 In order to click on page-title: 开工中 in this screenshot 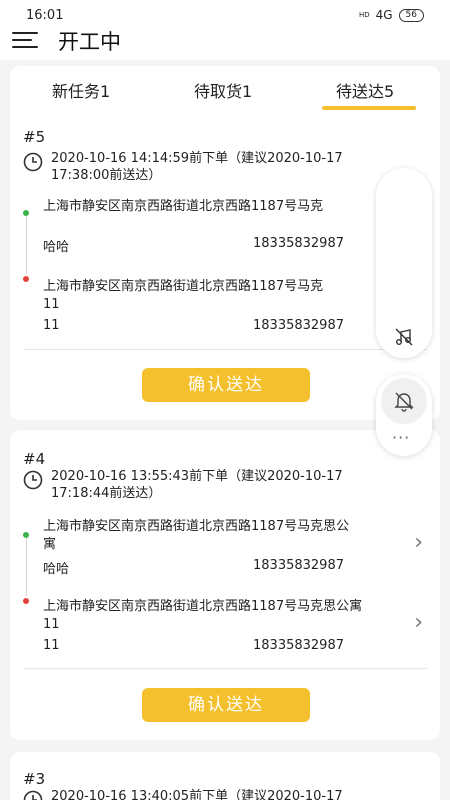, I will do `click(89, 42)`.